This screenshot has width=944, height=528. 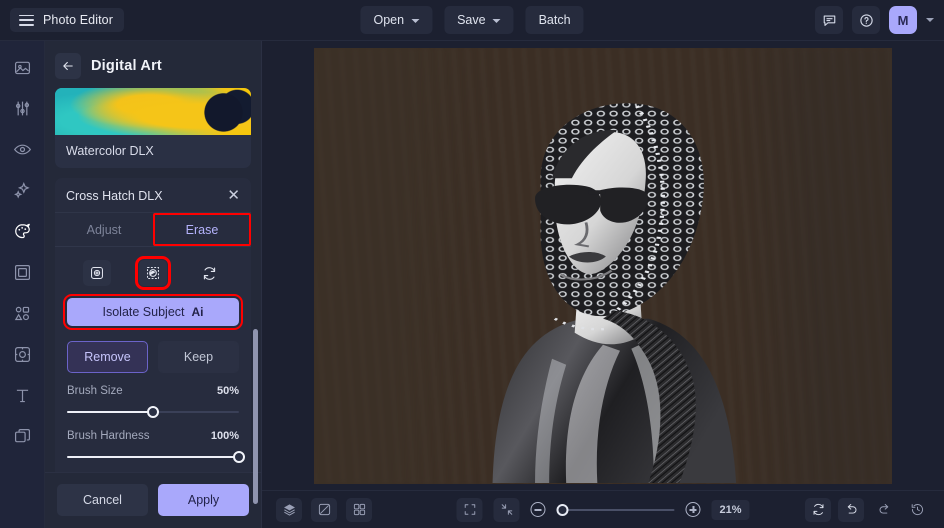 I want to click on save-label: Save, so click(x=471, y=20).